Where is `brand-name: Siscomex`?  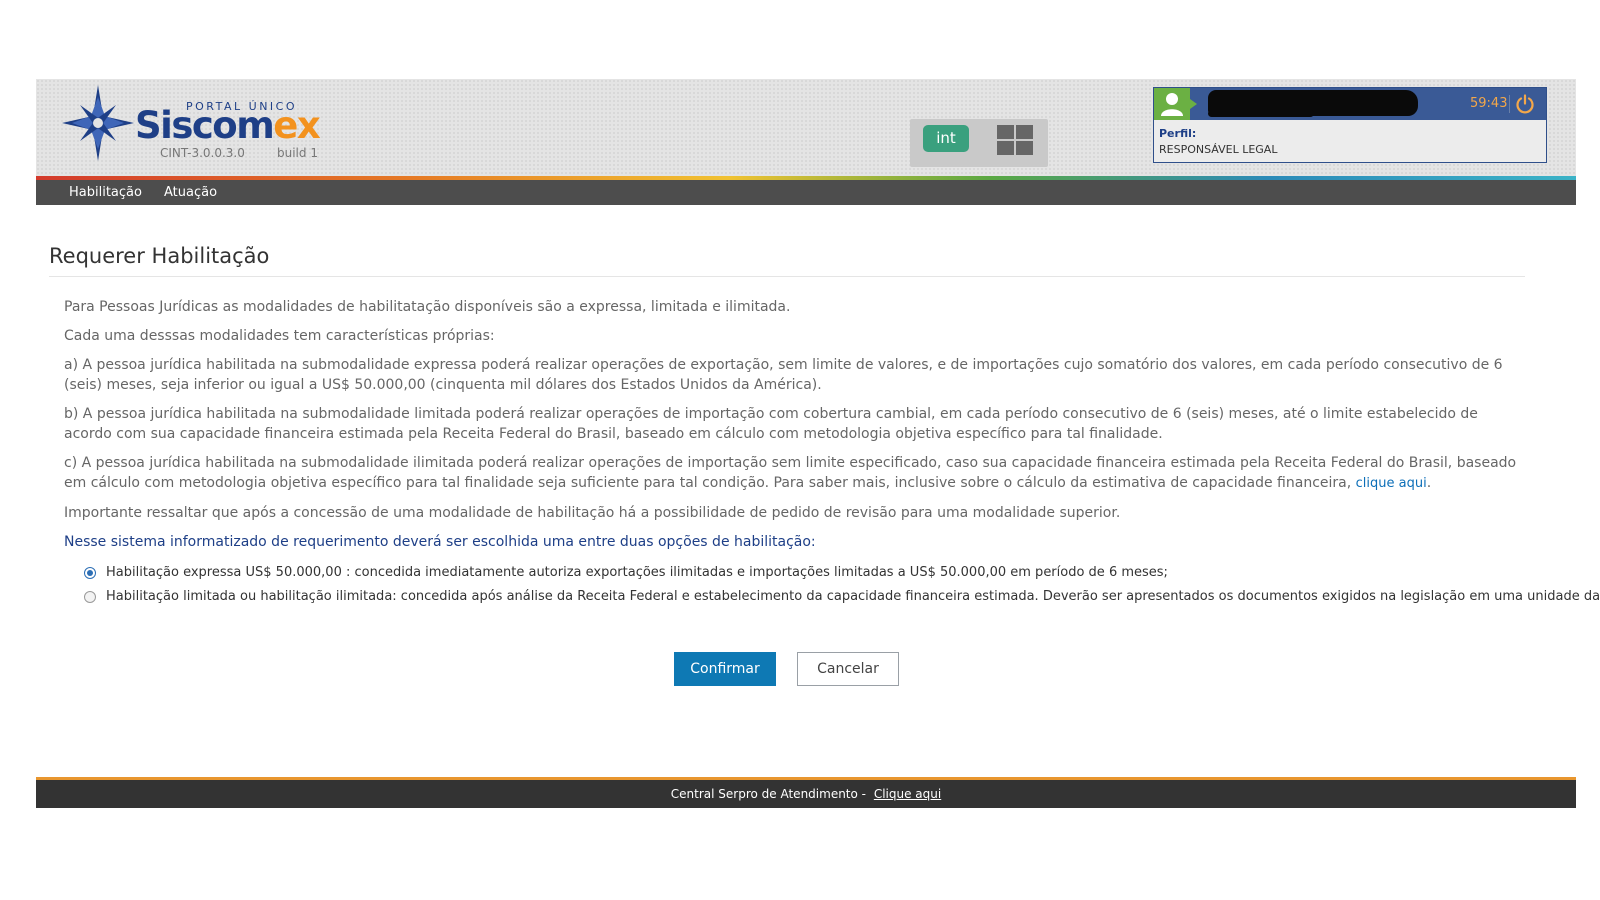
brand-name: Siscomex is located at coordinates (228, 126).